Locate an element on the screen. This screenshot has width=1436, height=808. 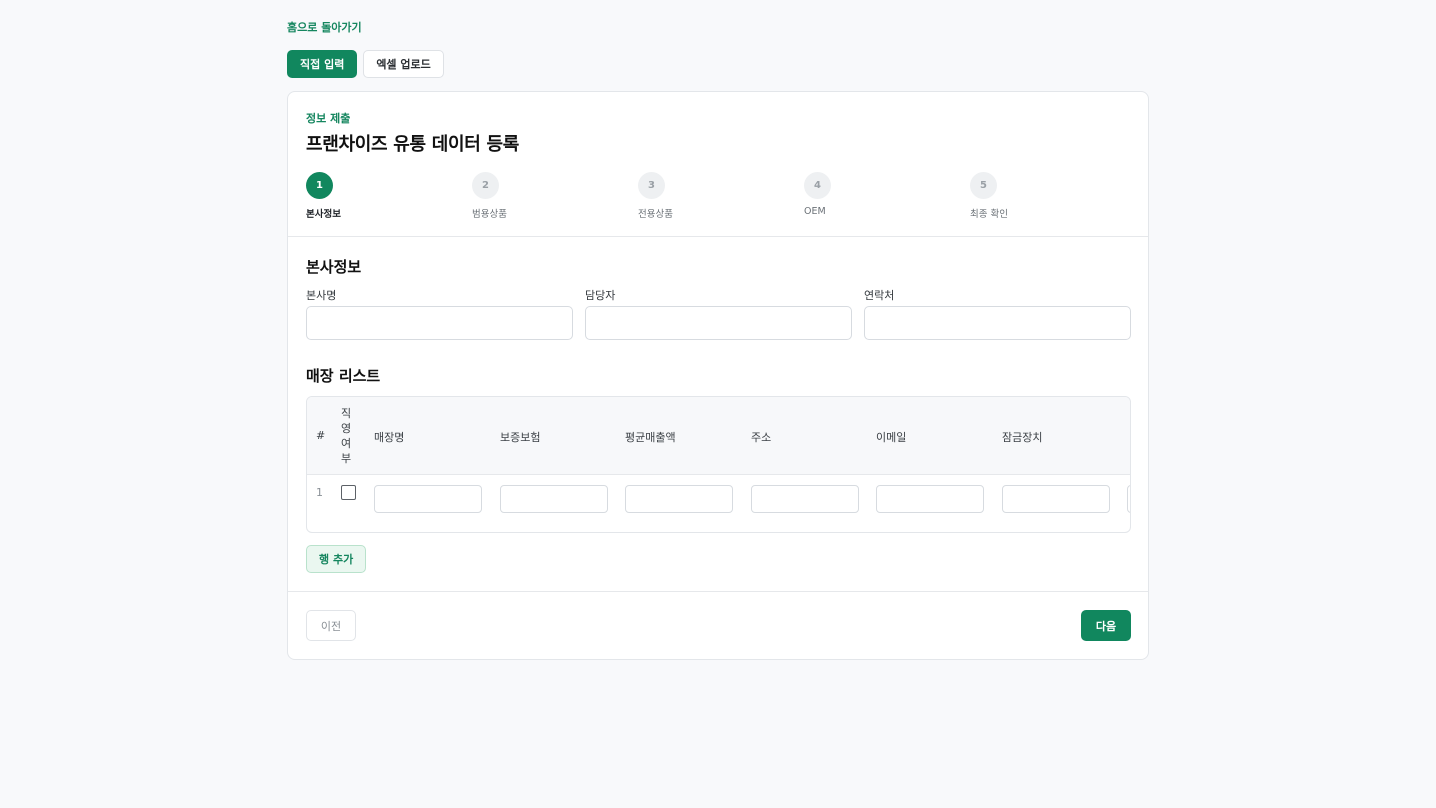
col-address: 주소 is located at coordinates (761, 437).